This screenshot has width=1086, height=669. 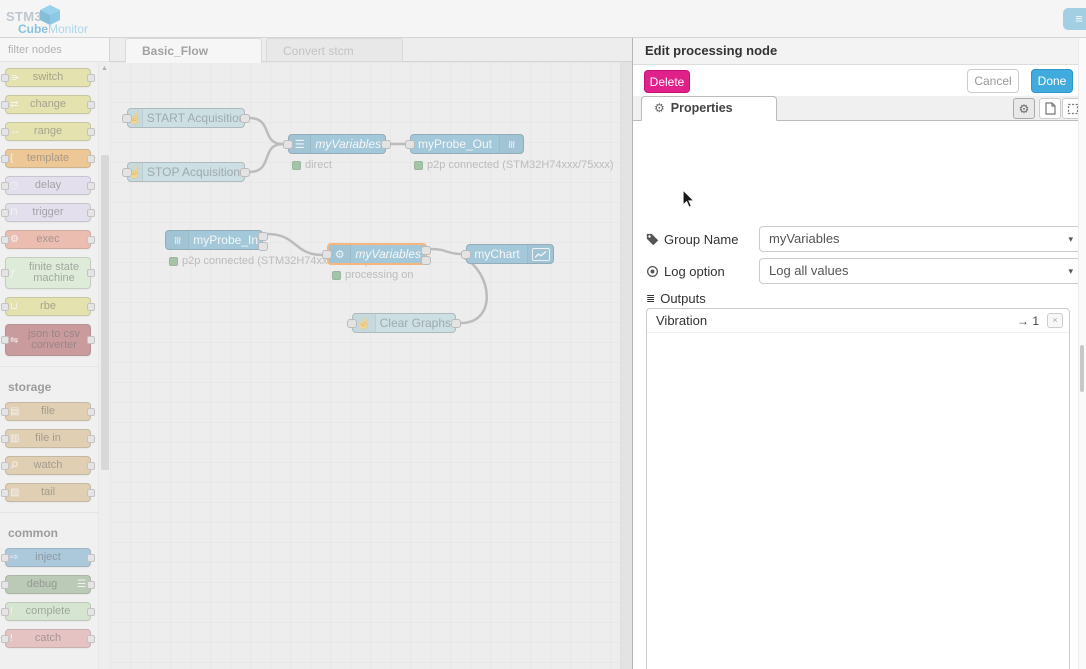 What do you see at coordinates (14, 212) in the screenshot?
I see `trigger-icon: ⊓` at bounding box center [14, 212].